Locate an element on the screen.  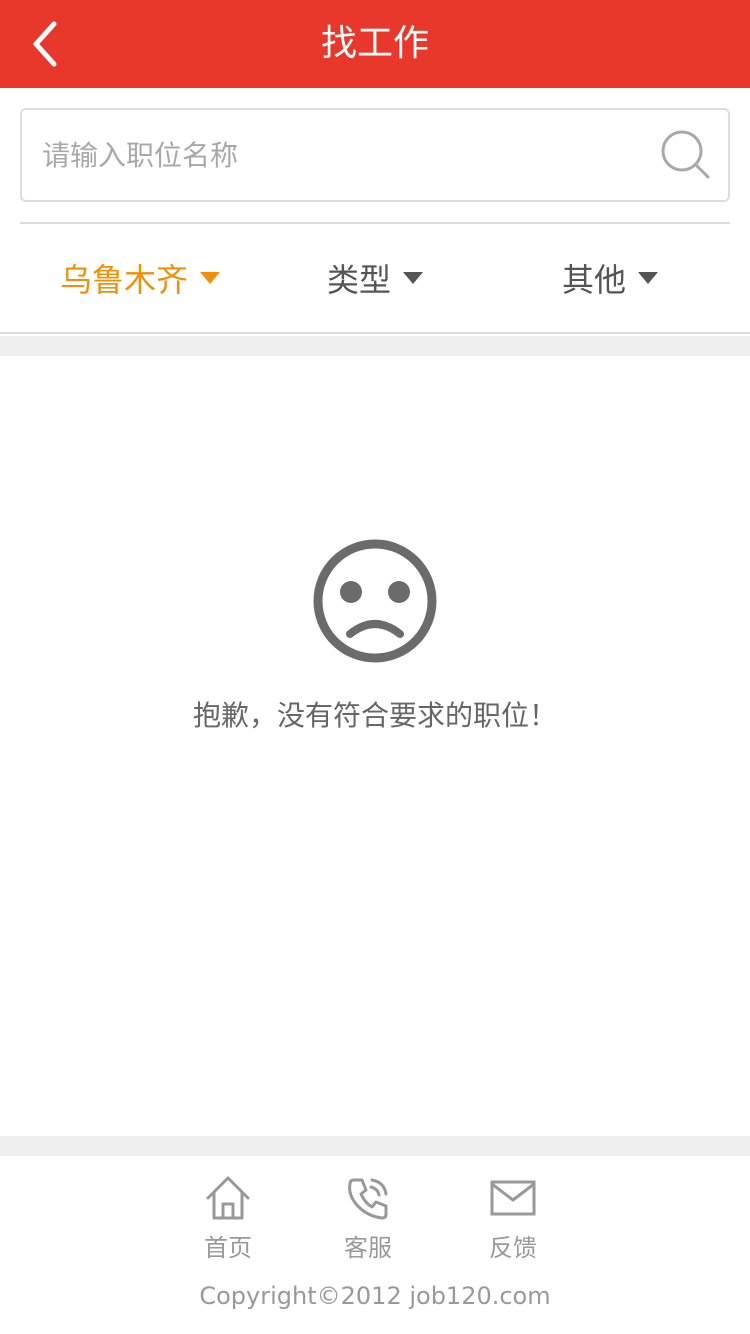
footer-nav-home: 首页 is located at coordinates (228, 1219).